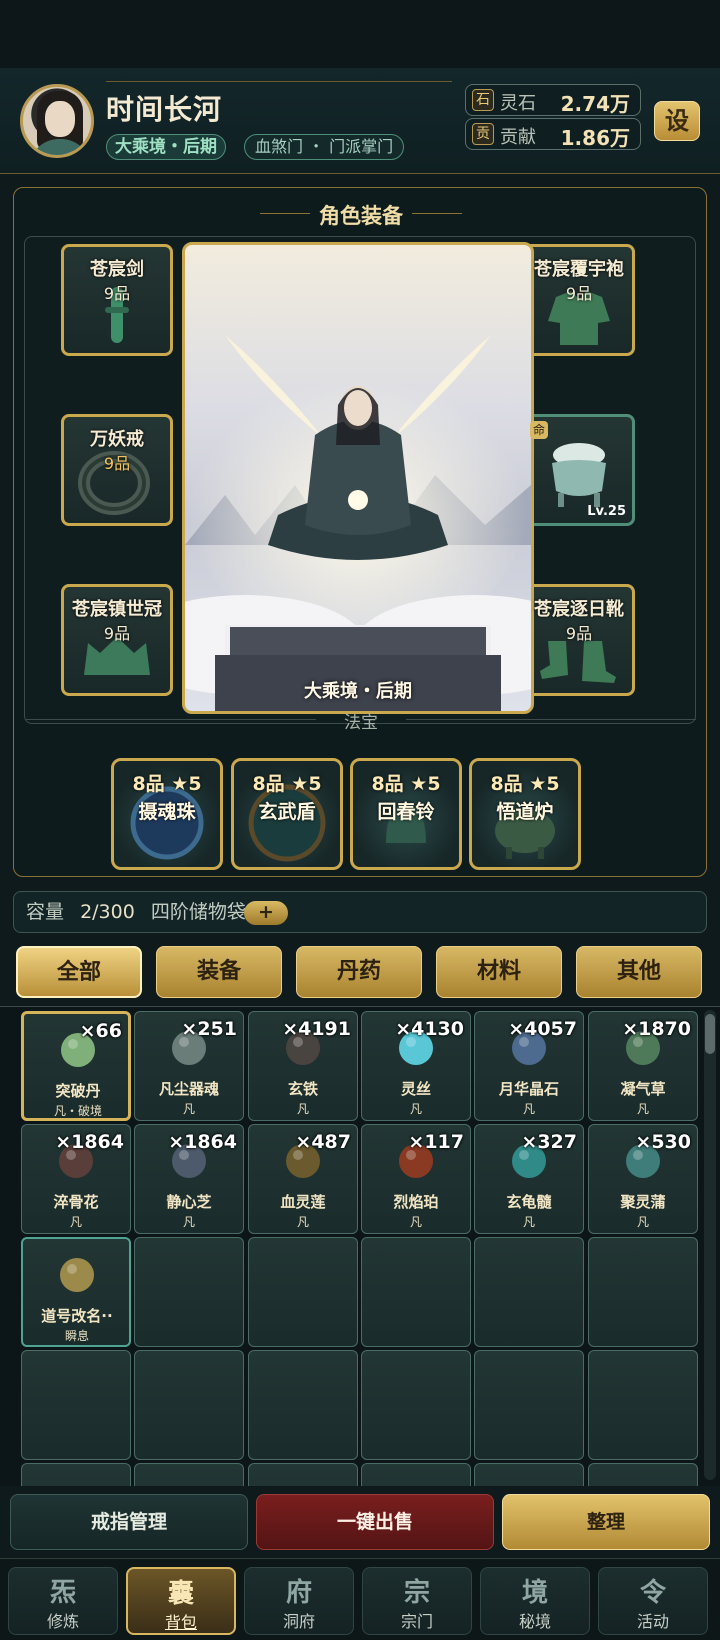  What do you see at coordinates (499, 972) in the screenshot?
I see `tab-materials: 材料` at bounding box center [499, 972].